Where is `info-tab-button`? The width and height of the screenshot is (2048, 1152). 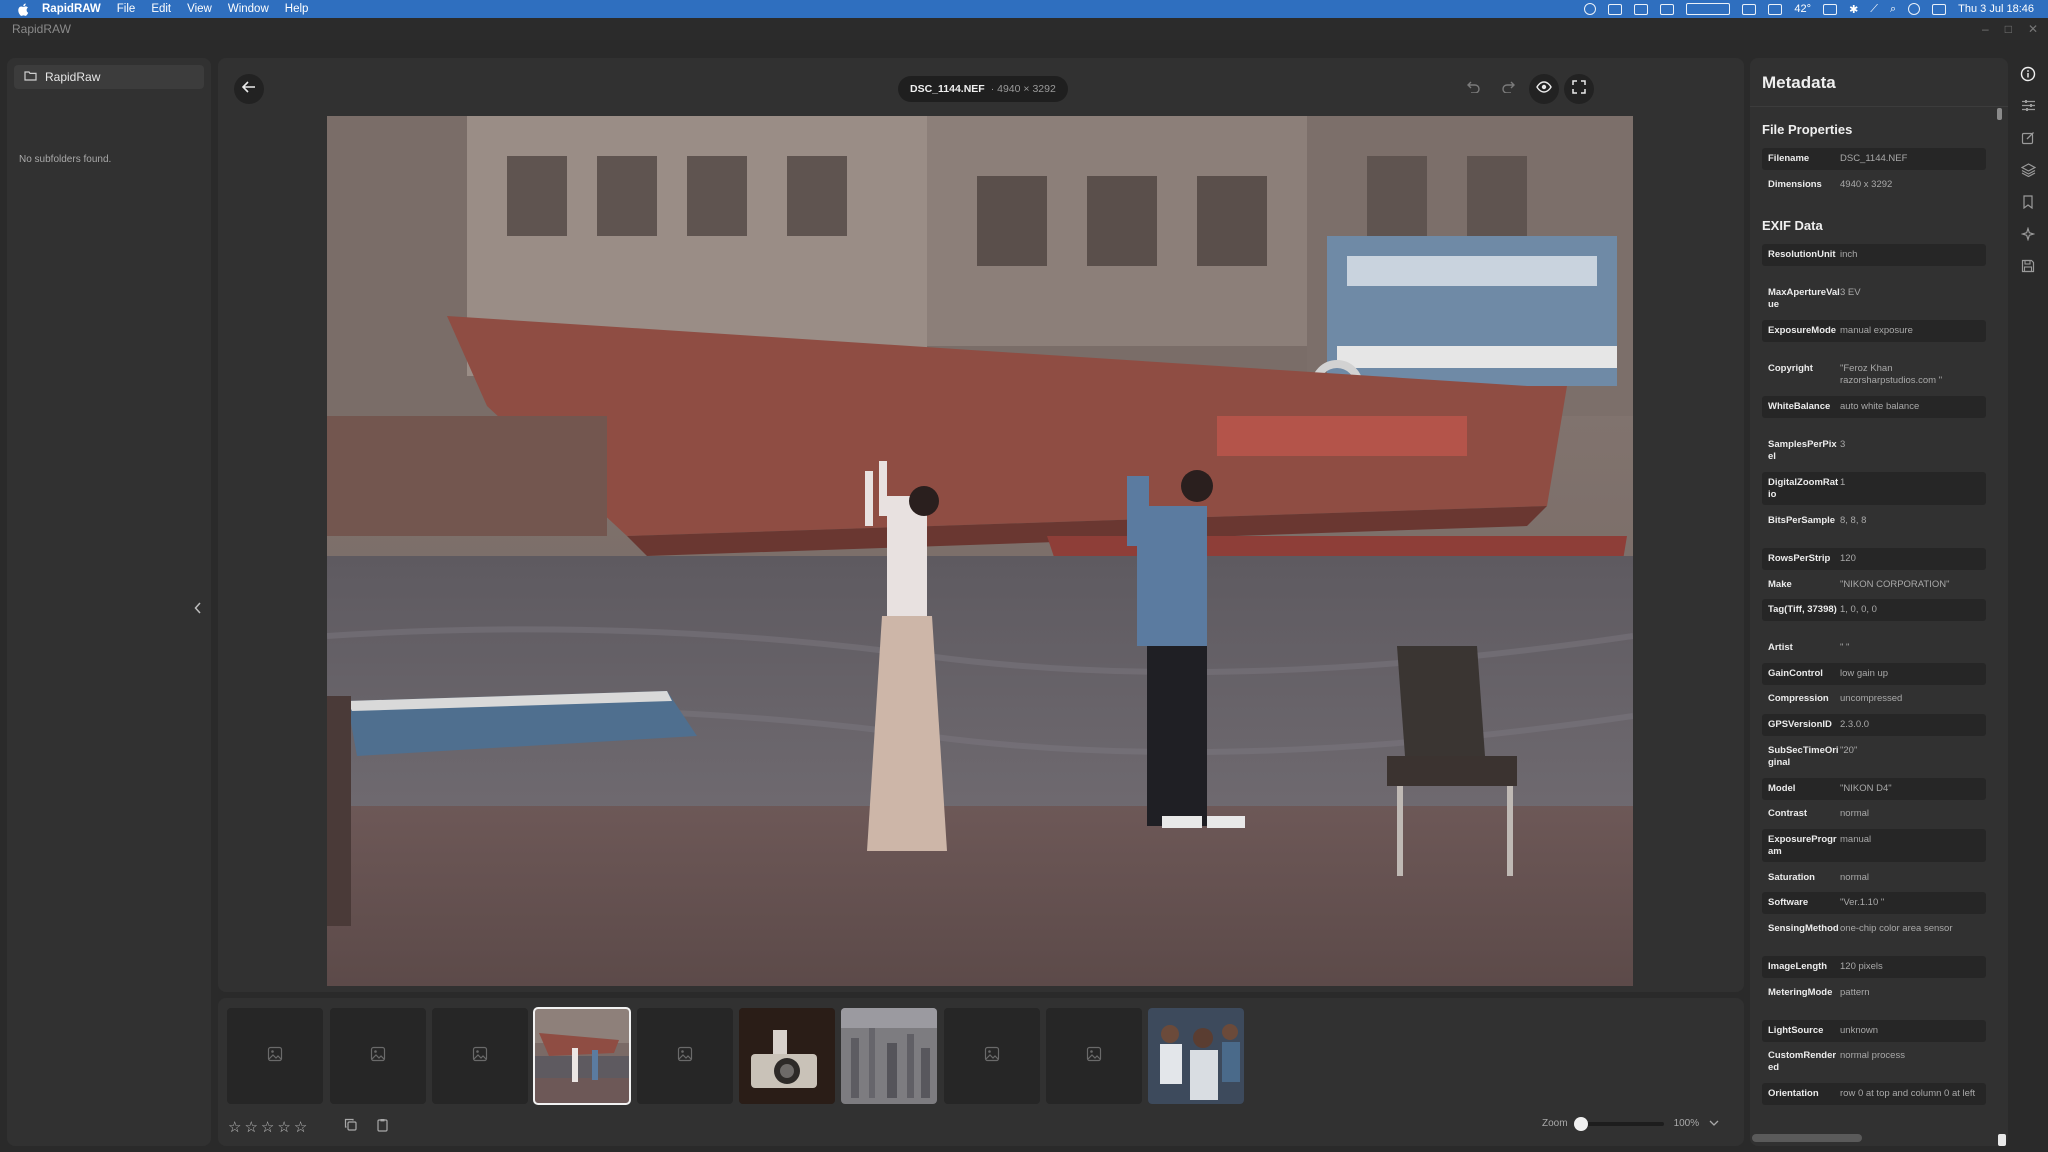
info-tab-button is located at coordinates (2028, 76).